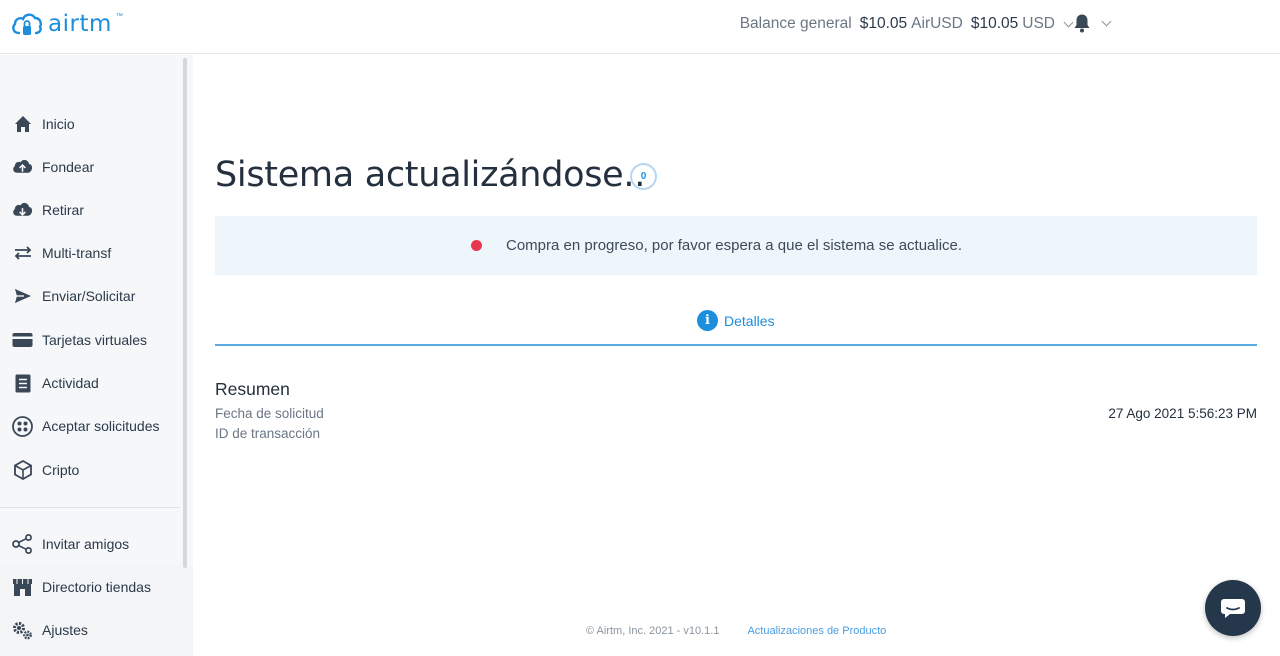  What do you see at coordinates (89, 296) in the screenshot?
I see `sidebar-item-label: Enviar/Solicitar` at bounding box center [89, 296].